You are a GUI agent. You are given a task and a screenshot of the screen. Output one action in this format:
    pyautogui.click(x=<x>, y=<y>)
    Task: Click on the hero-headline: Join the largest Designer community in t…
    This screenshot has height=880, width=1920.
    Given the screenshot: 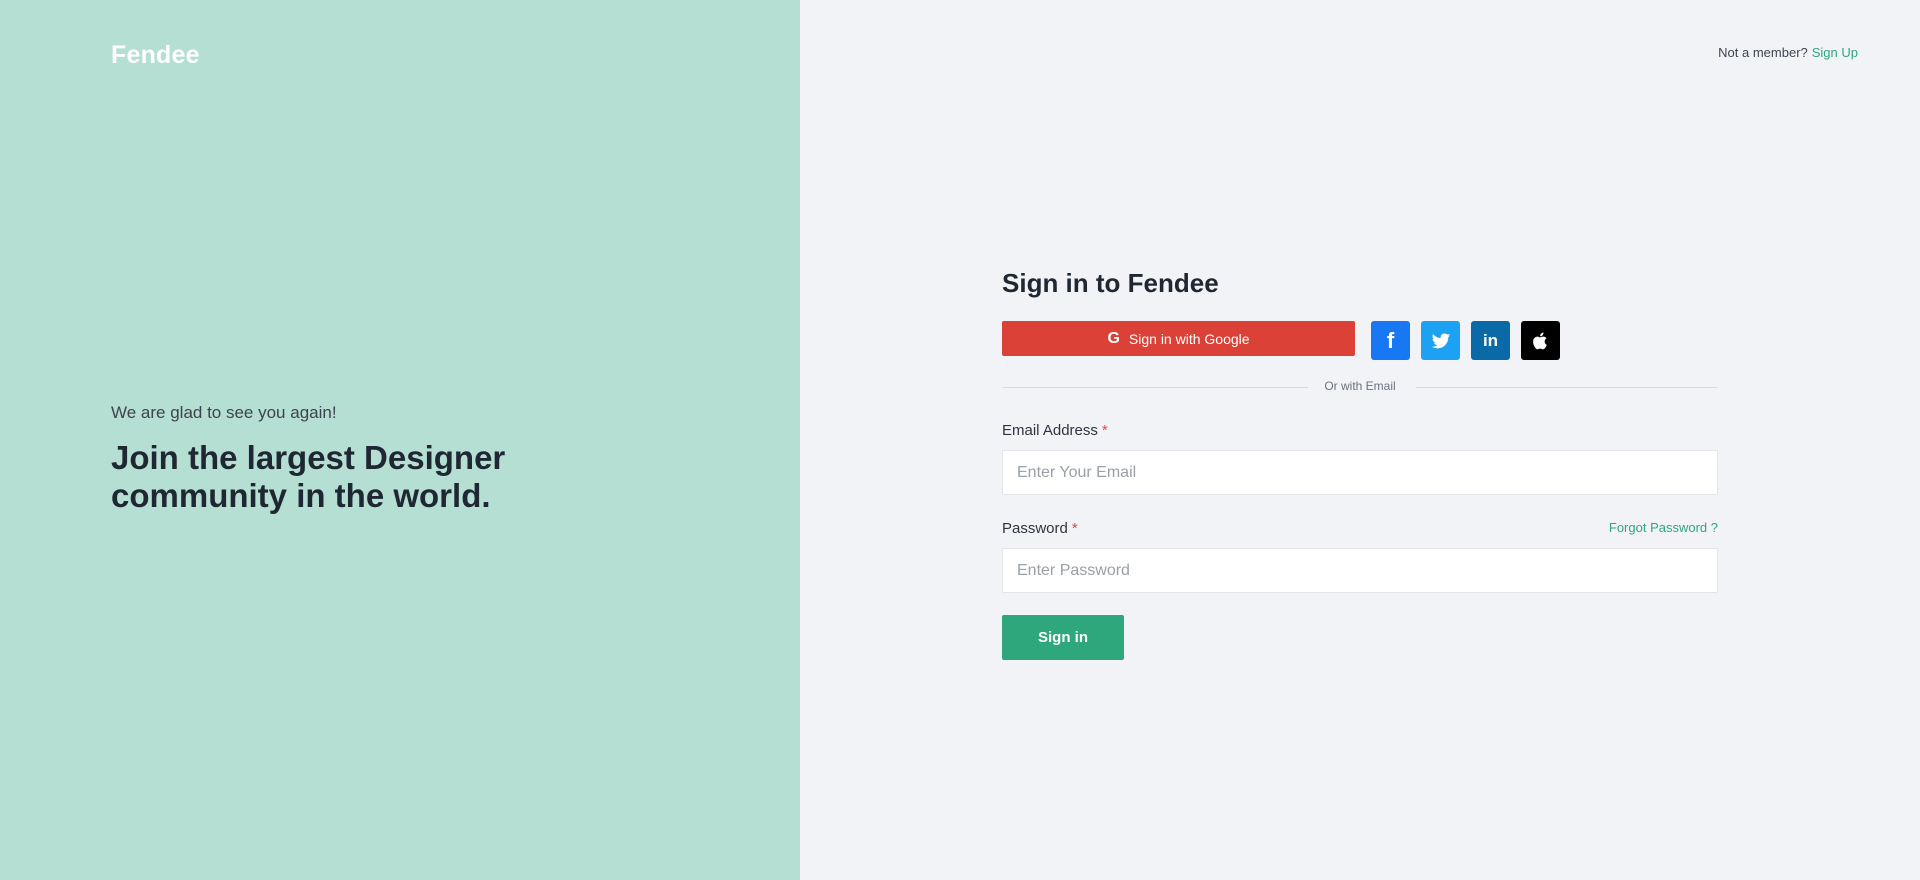 What is the action you would take?
    pyautogui.click(x=308, y=476)
    